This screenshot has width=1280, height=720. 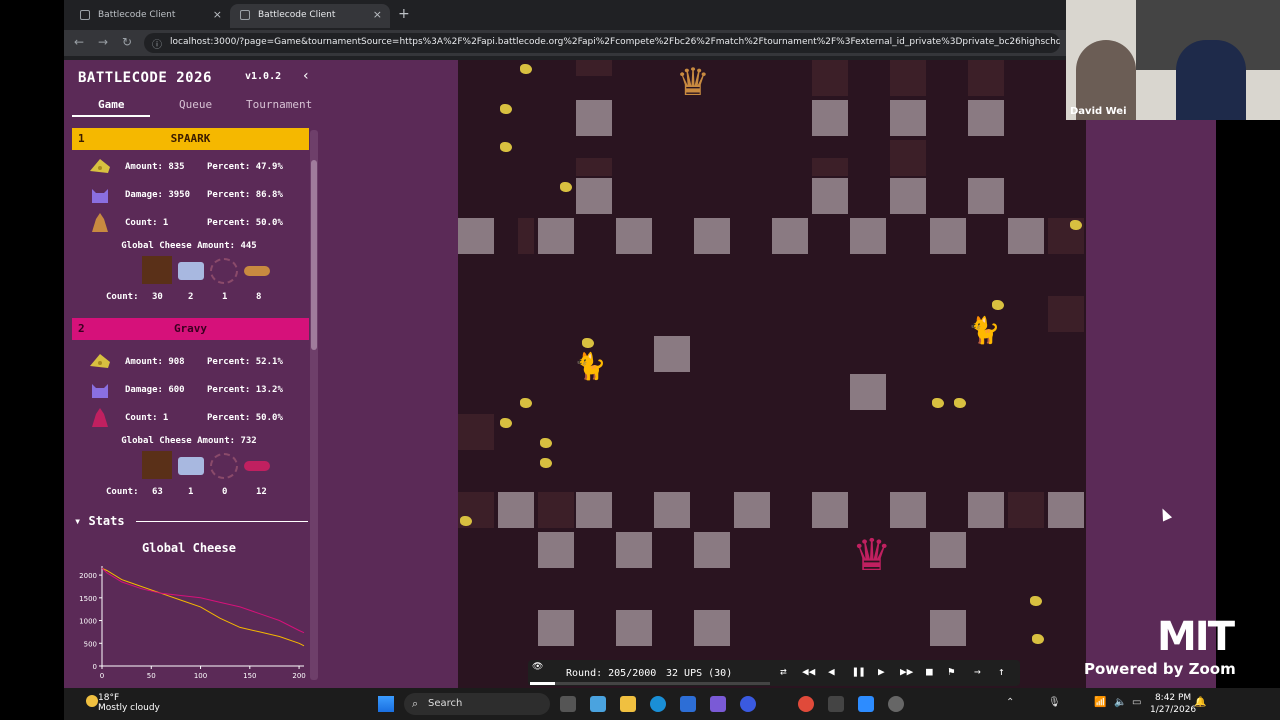 What do you see at coordinates (445, 703) in the screenshot?
I see `search-placeholder: Search` at bounding box center [445, 703].